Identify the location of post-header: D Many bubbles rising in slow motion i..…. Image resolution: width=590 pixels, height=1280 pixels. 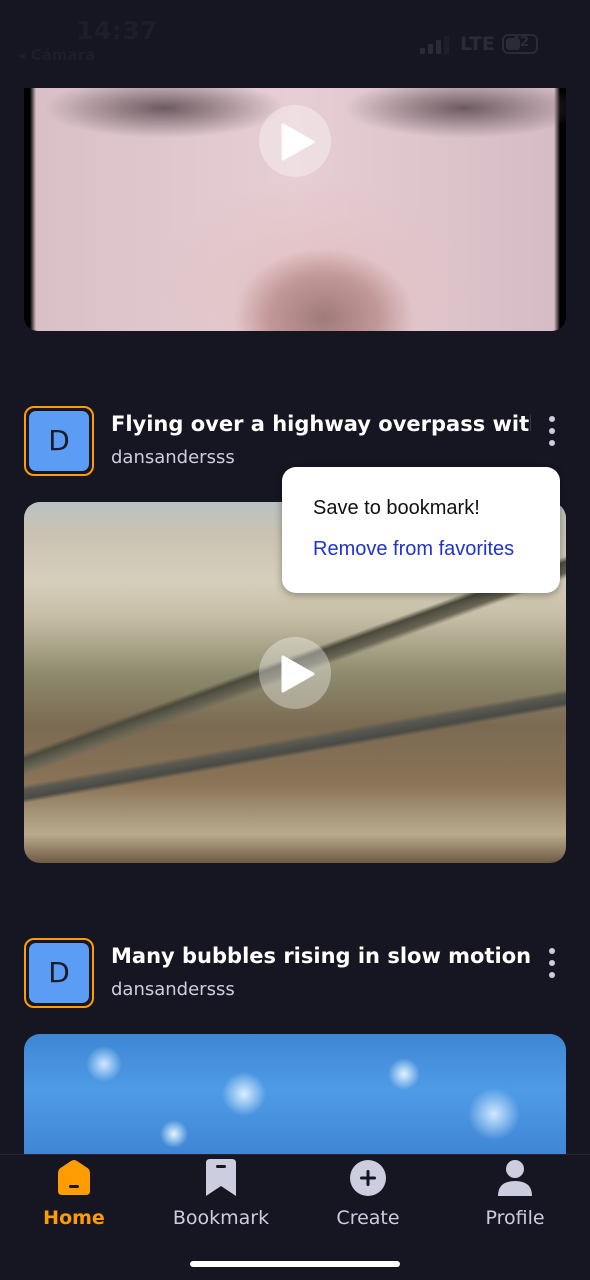
(295, 973).